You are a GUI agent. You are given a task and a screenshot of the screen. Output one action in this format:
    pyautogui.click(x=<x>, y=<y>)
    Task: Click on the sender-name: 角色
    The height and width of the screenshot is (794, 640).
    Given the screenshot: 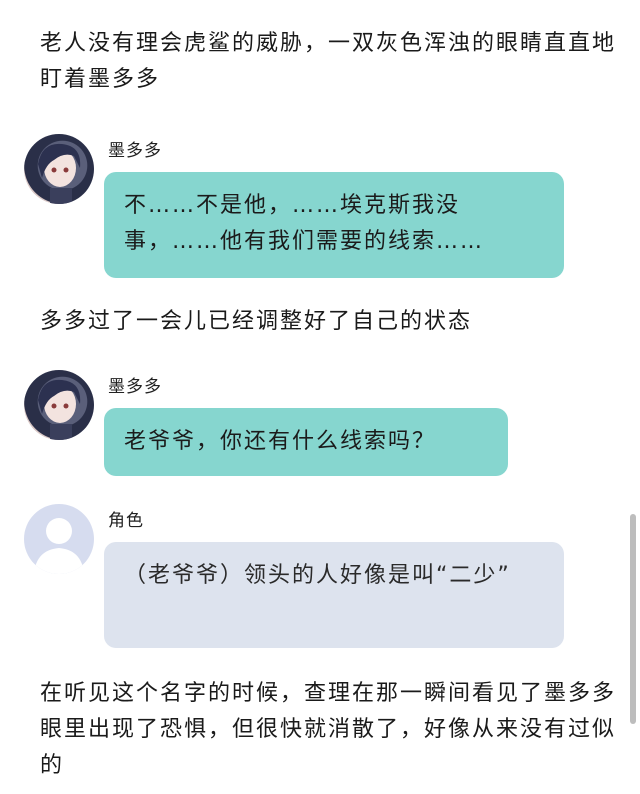 What is the action you would take?
    pyautogui.click(x=126, y=521)
    